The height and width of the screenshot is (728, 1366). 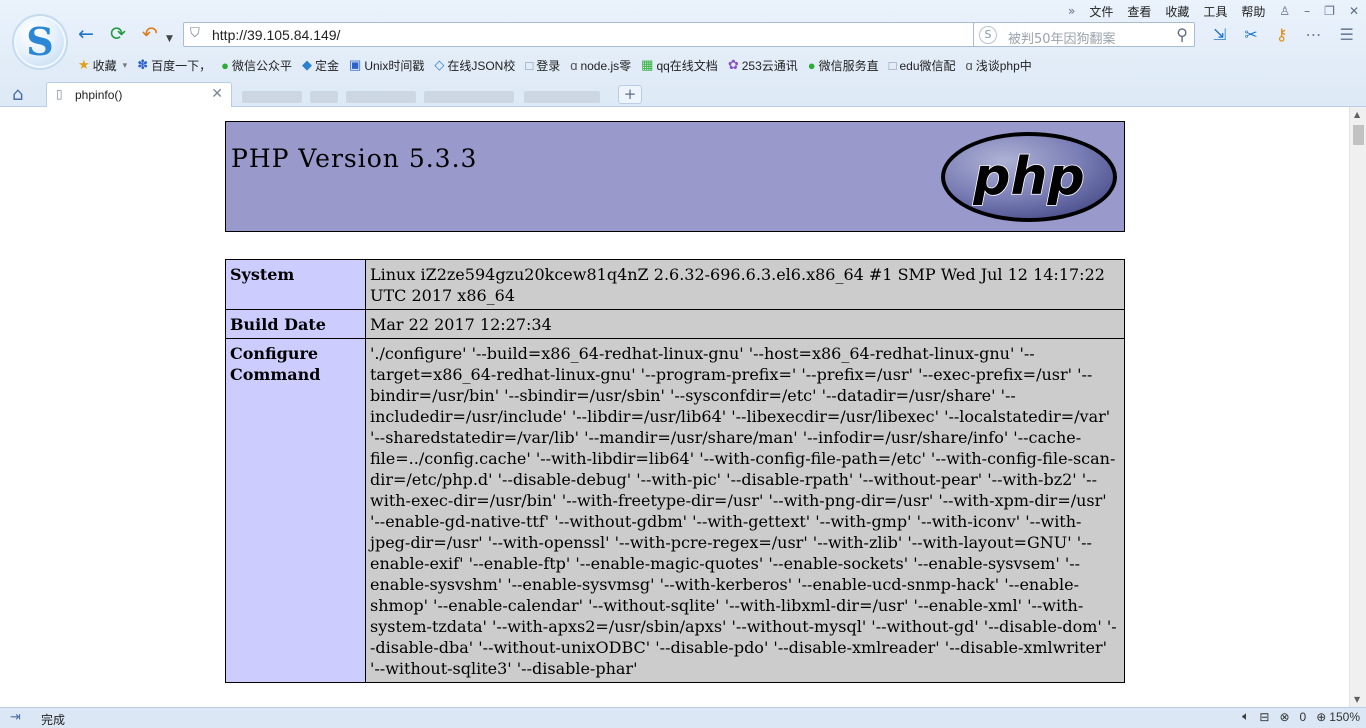 What do you see at coordinates (1357, 407) in the screenshot?
I see `vertical-scrollbar: ▲ ▼` at bounding box center [1357, 407].